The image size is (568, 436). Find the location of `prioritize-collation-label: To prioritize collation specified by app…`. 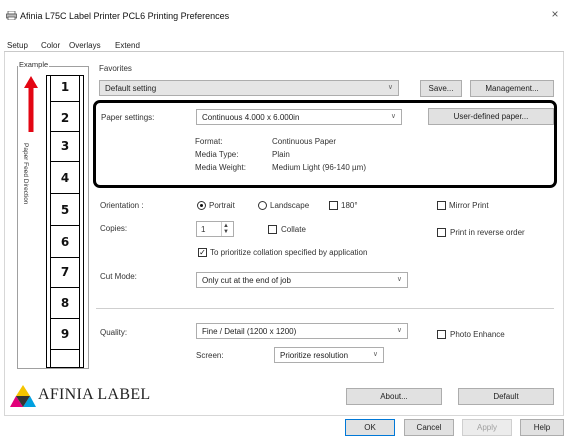

prioritize-collation-label: To prioritize collation specified by app… is located at coordinates (289, 252).